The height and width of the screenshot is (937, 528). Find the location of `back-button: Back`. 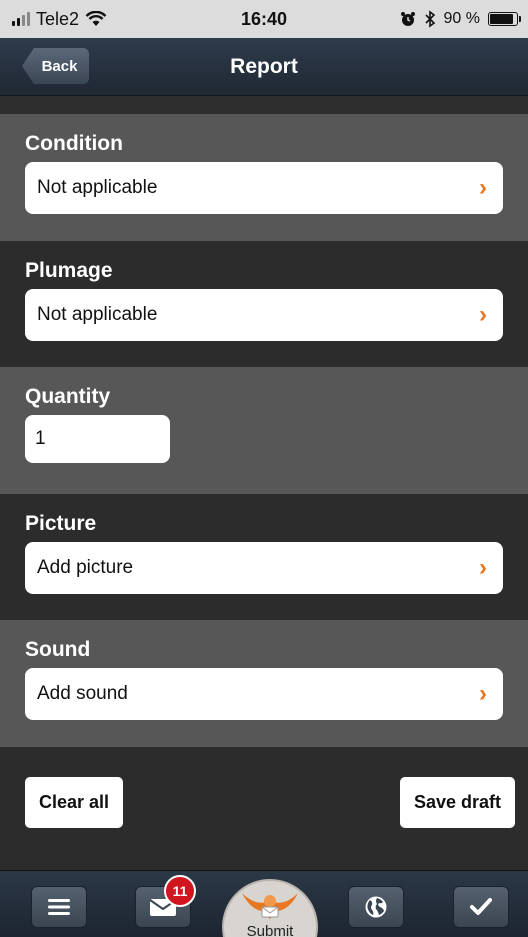

back-button: Back is located at coordinates (55, 66).